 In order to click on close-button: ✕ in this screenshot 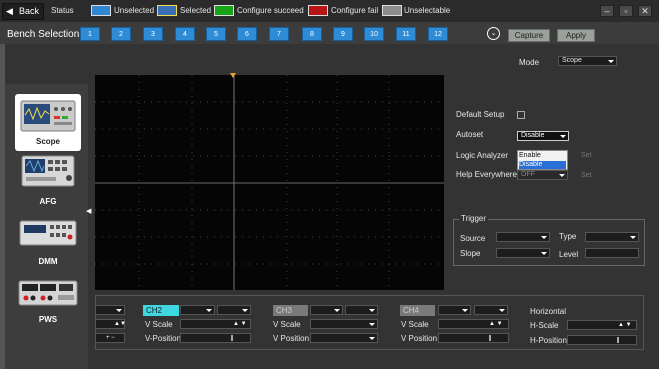, I will do `click(645, 11)`.